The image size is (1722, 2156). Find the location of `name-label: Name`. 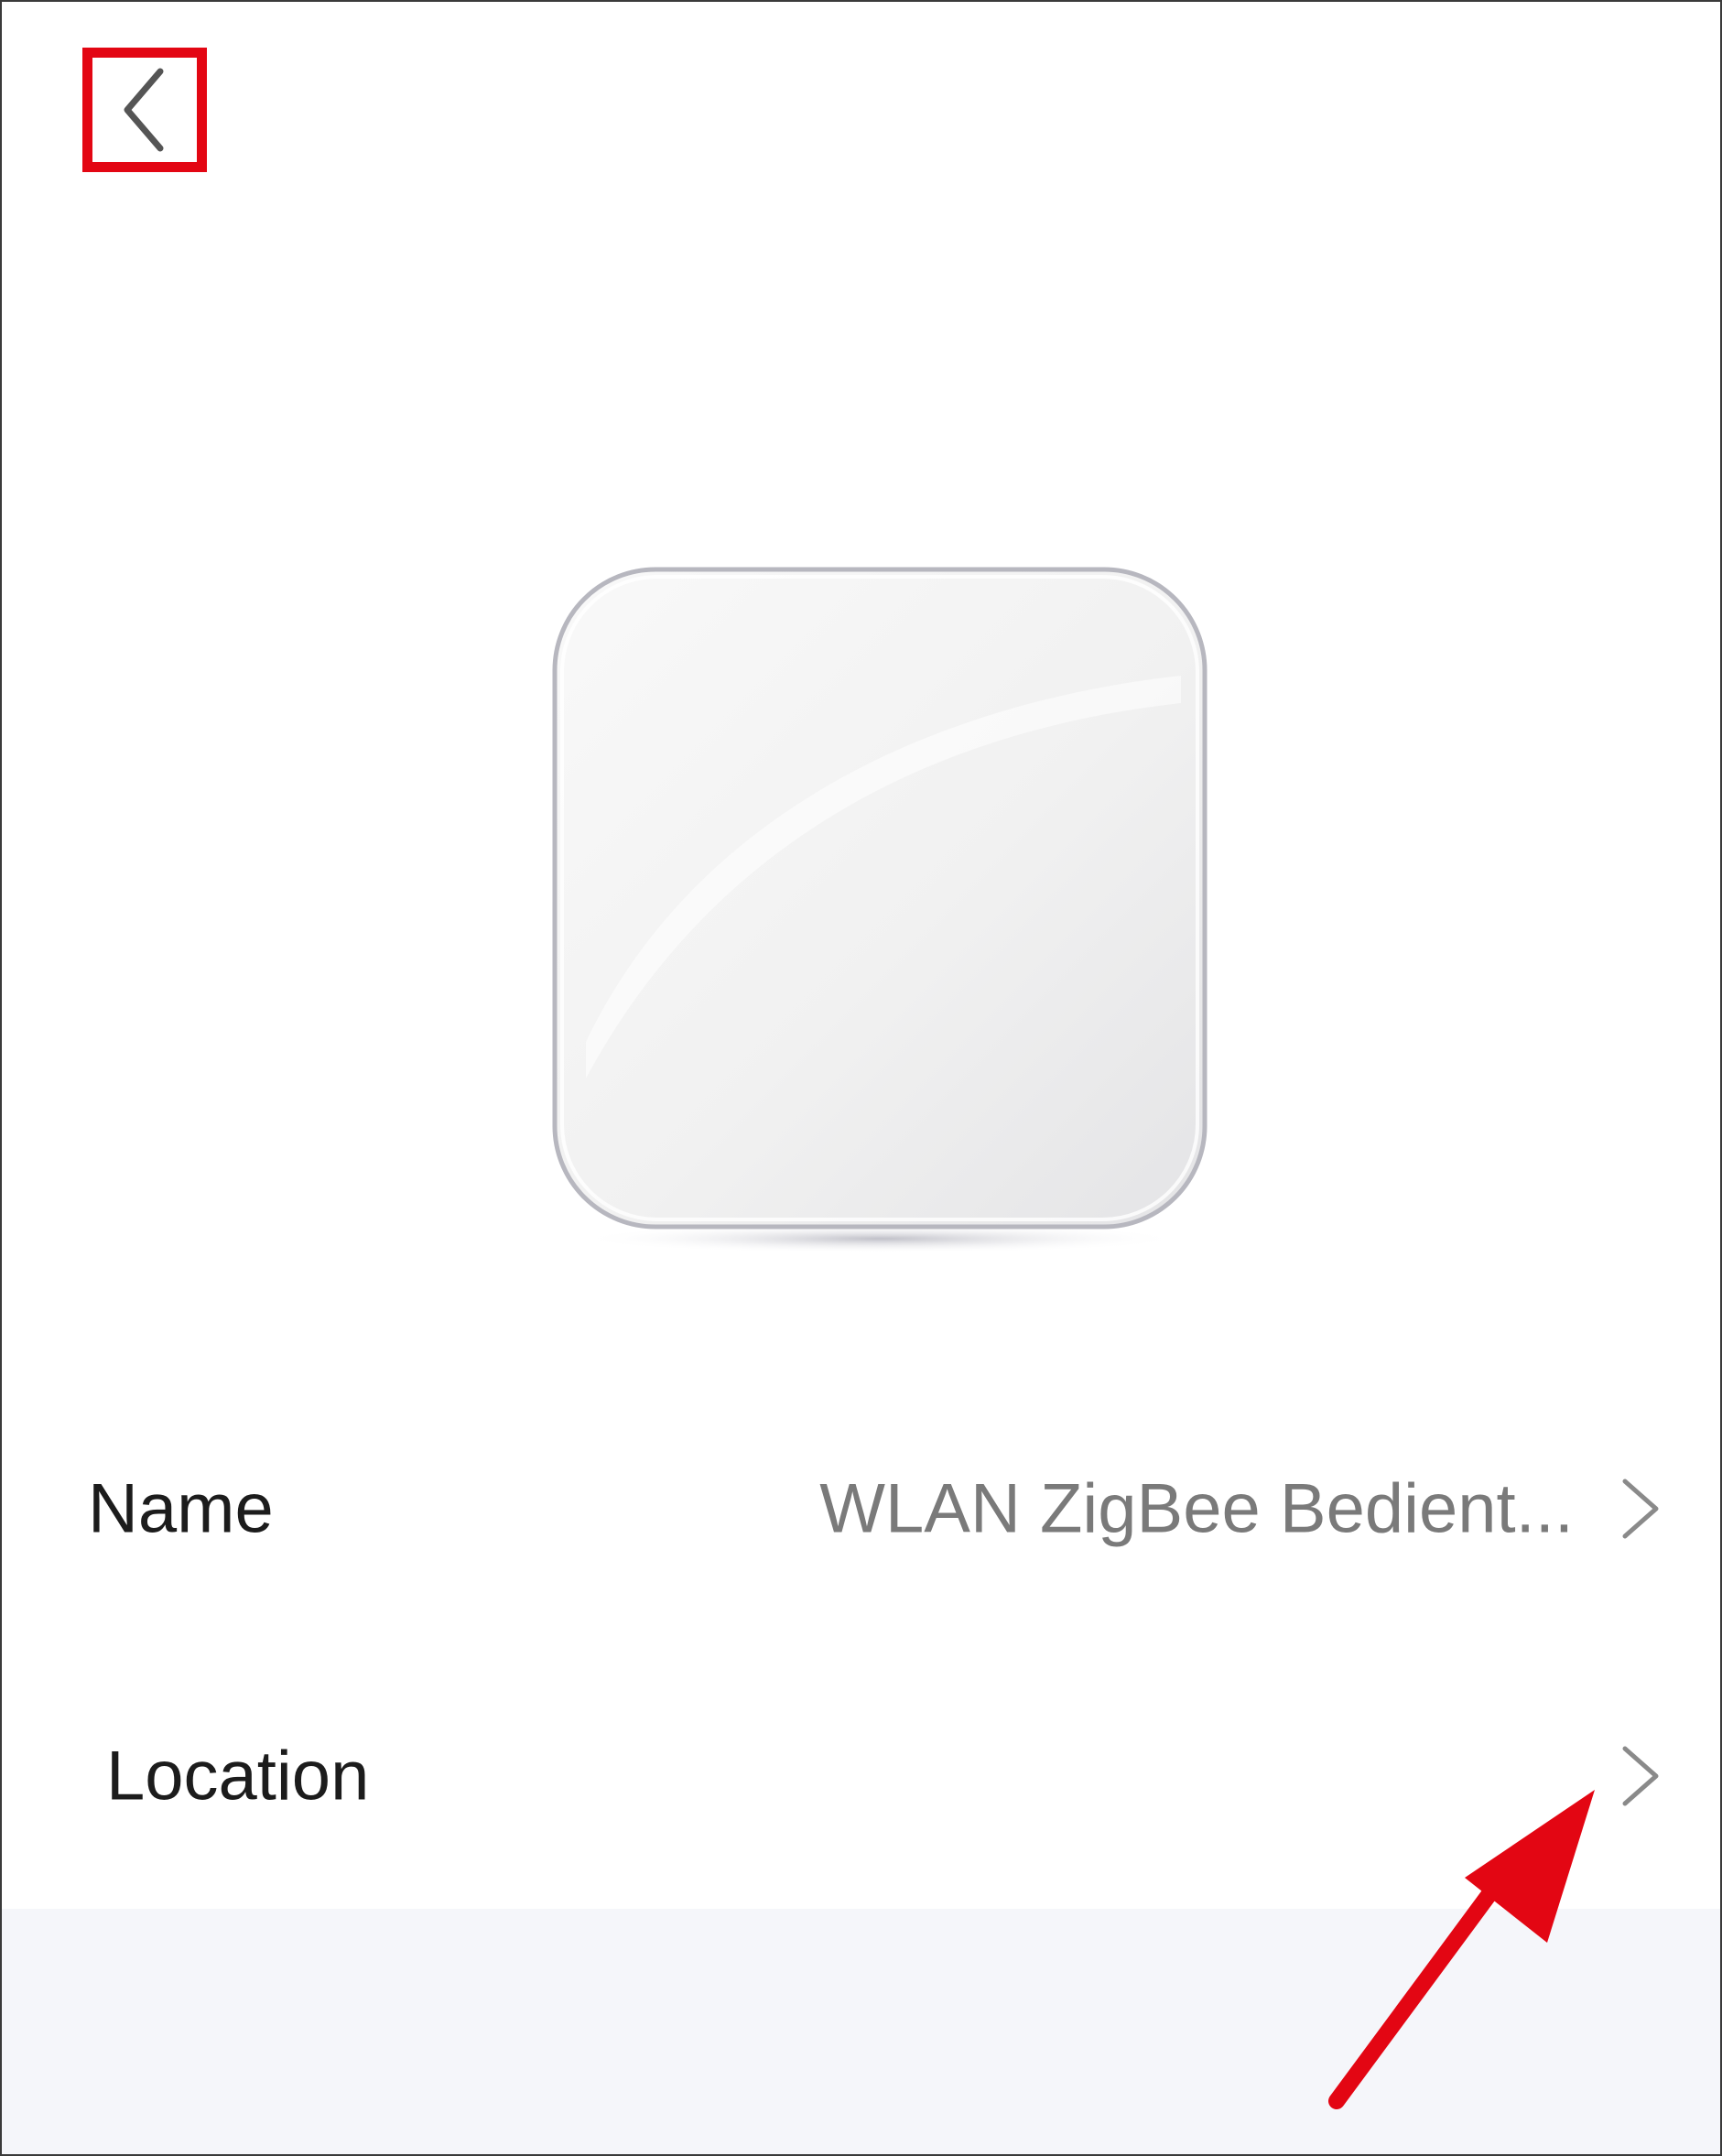

name-label: Name is located at coordinates (181, 1508).